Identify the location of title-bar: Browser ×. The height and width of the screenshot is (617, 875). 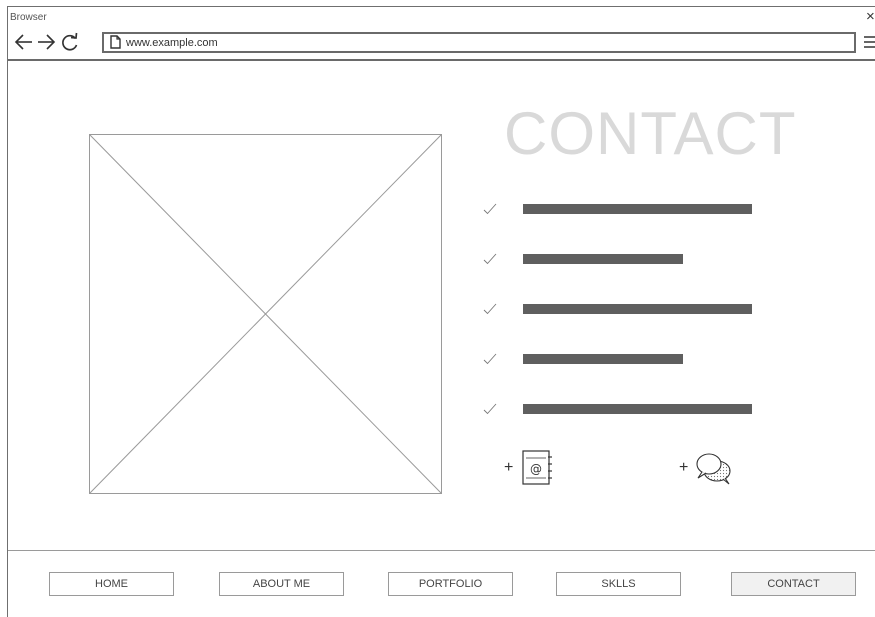
(441, 18).